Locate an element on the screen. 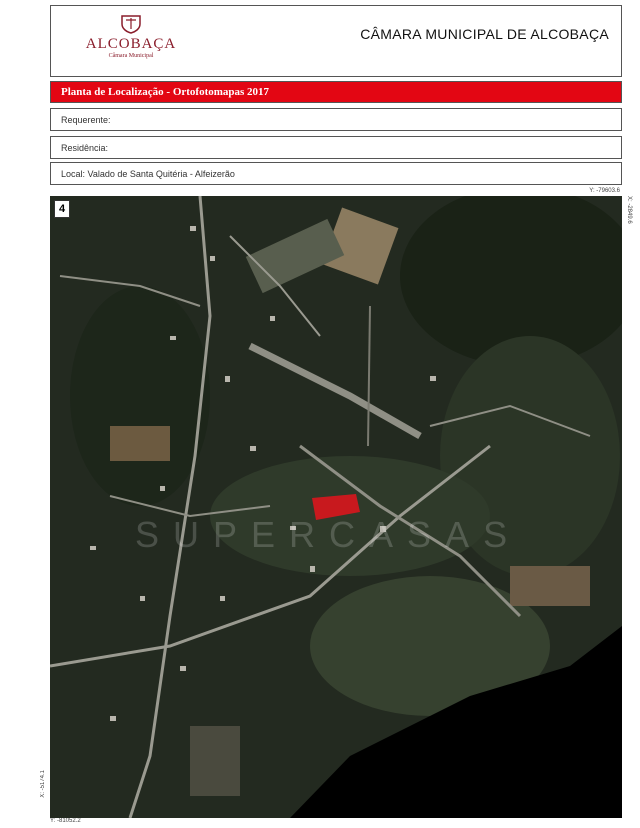 The height and width of the screenshot is (828, 640). organization-title: CÂMARA MUNICIPAL DE ALCOBAÇA is located at coordinates (484, 34).